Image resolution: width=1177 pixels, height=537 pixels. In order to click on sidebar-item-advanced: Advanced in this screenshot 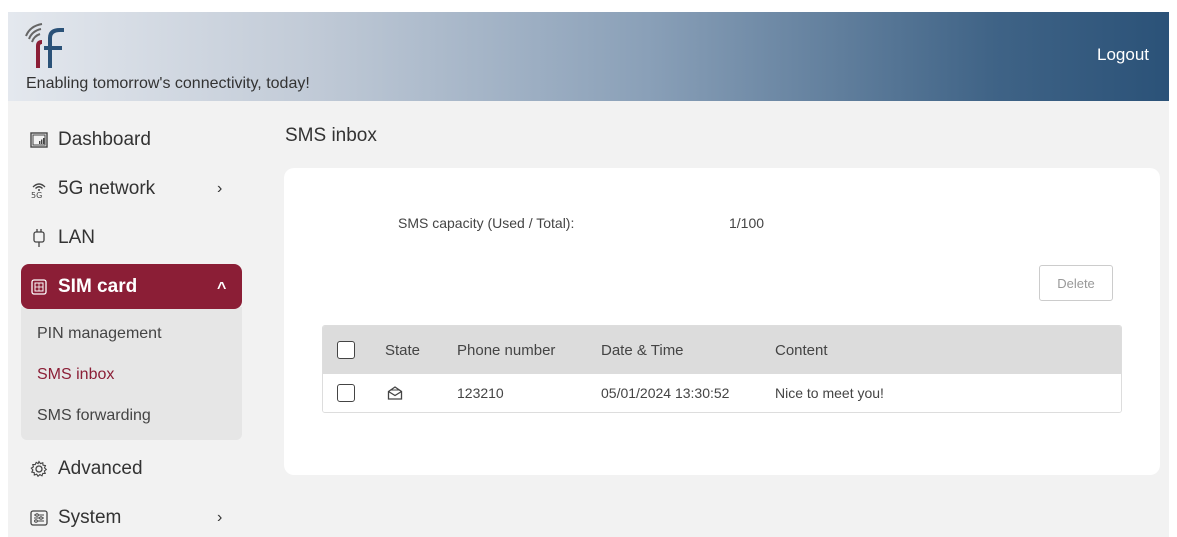, I will do `click(131, 468)`.